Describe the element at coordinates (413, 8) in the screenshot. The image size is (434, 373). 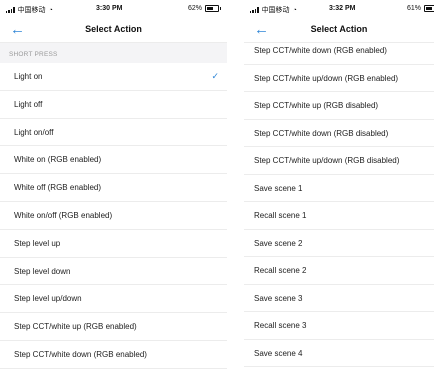
I see `battery-percent: 61%` at that location.